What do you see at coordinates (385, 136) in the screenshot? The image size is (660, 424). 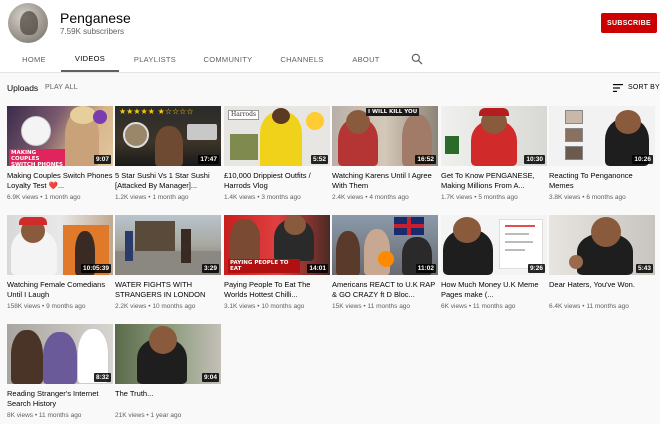 I see `video-thumbnail: I WILL KILL YOU 16:52` at bounding box center [385, 136].